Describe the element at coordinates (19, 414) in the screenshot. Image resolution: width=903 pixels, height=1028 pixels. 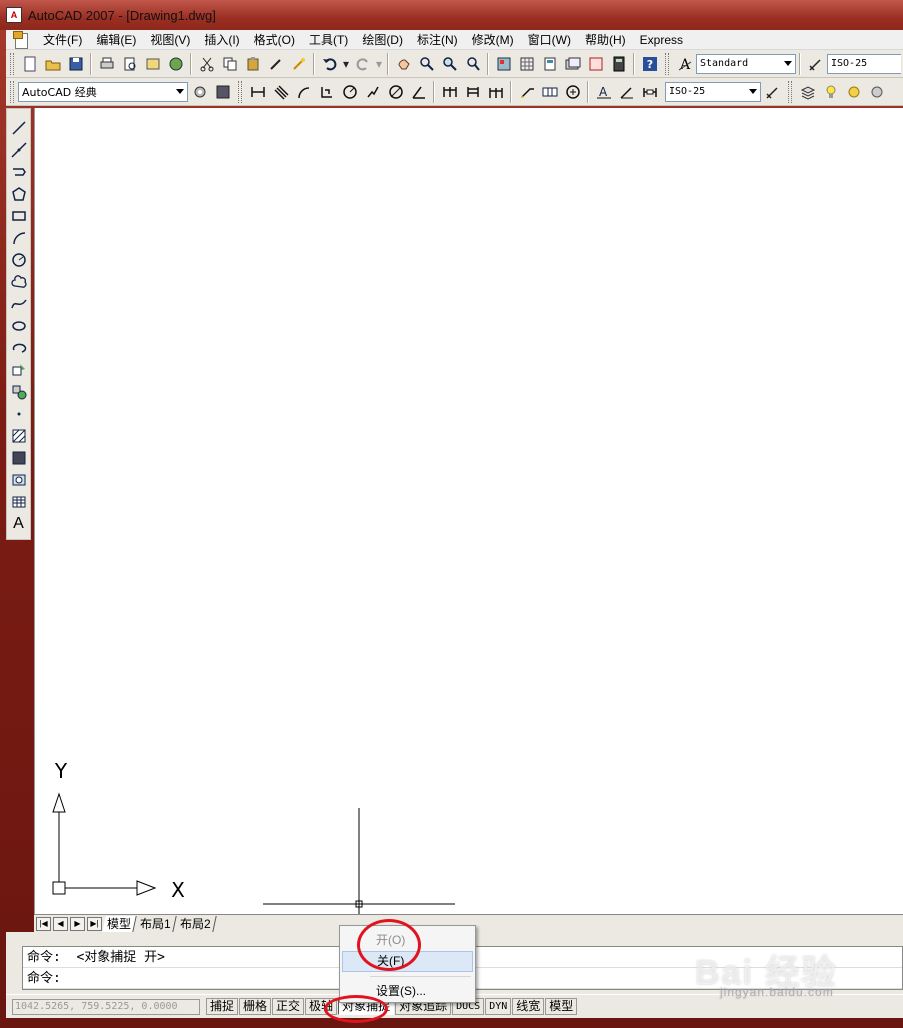
I see `point-icon` at that location.